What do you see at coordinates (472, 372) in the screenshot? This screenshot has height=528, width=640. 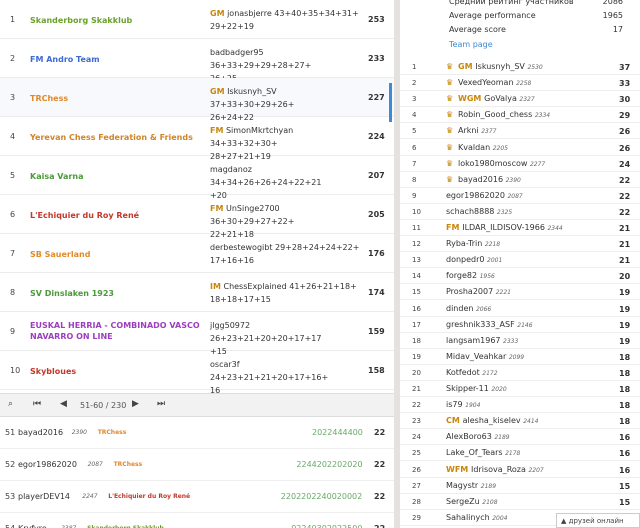 I see `team-player-name: Kotfedot 2172` at bounding box center [472, 372].